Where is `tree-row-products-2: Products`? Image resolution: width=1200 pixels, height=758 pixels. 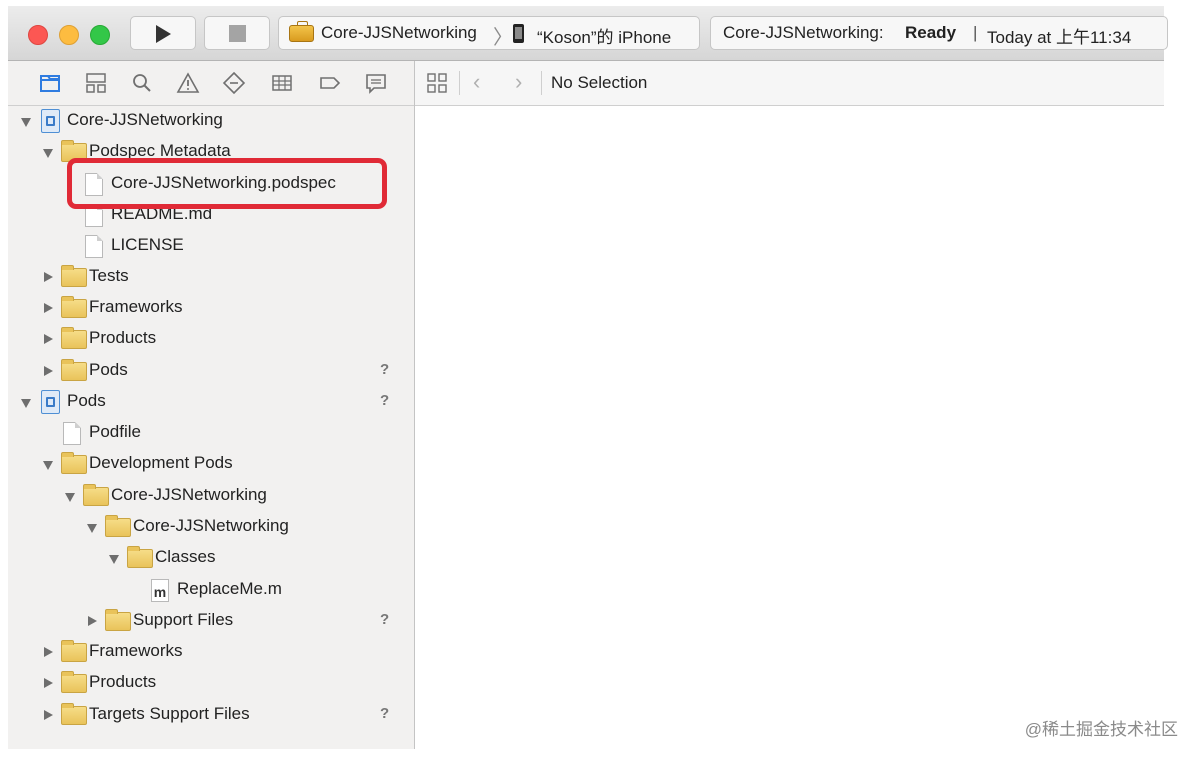 tree-row-products-2: Products is located at coordinates (211, 683).